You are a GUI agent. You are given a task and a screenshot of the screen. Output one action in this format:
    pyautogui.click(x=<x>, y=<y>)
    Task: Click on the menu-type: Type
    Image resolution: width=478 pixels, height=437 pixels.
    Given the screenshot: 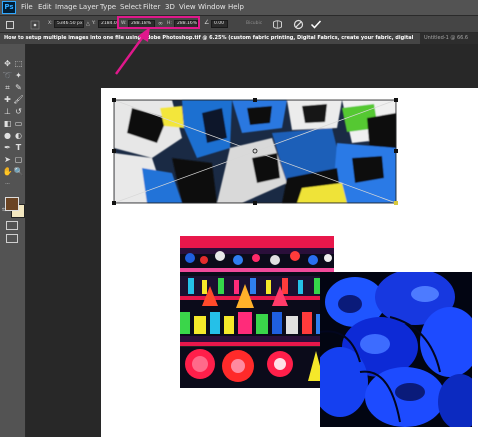 What is the action you would take?
    pyautogui.click(x=108, y=7)
    